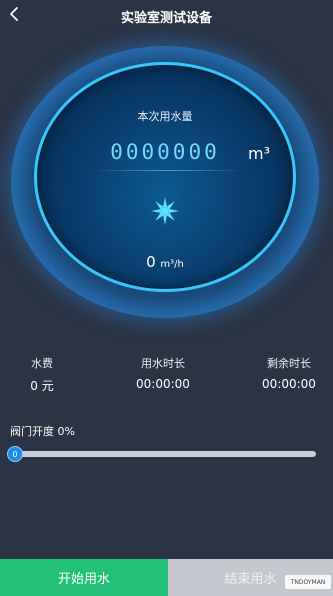  What do you see at coordinates (163, 373) in the screenshot?
I see `stat-usage-time: 用水时长 00:00:00` at bounding box center [163, 373].